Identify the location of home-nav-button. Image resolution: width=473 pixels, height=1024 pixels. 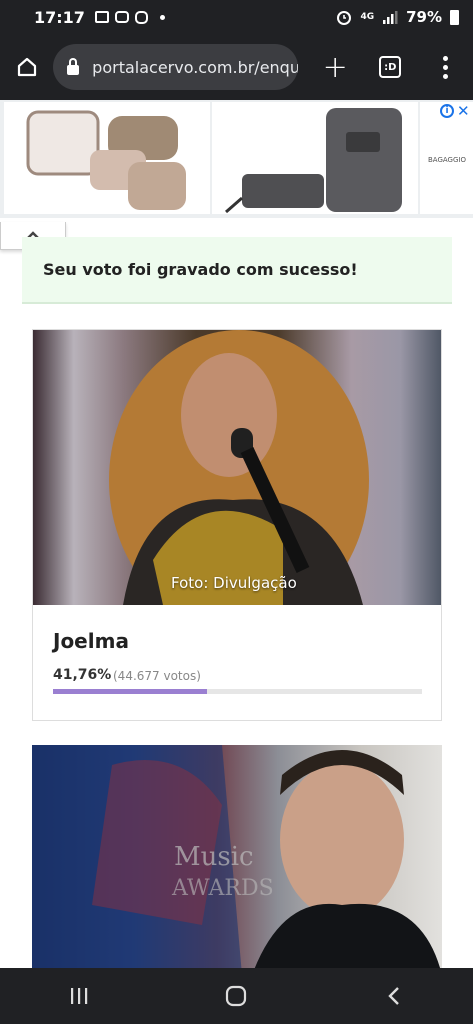
(236, 996).